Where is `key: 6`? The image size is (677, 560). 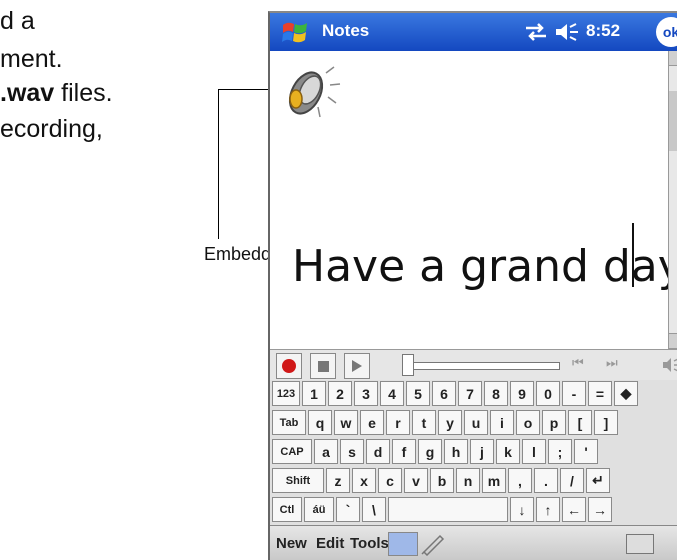
key: 6 is located at coordinates (444, 393).